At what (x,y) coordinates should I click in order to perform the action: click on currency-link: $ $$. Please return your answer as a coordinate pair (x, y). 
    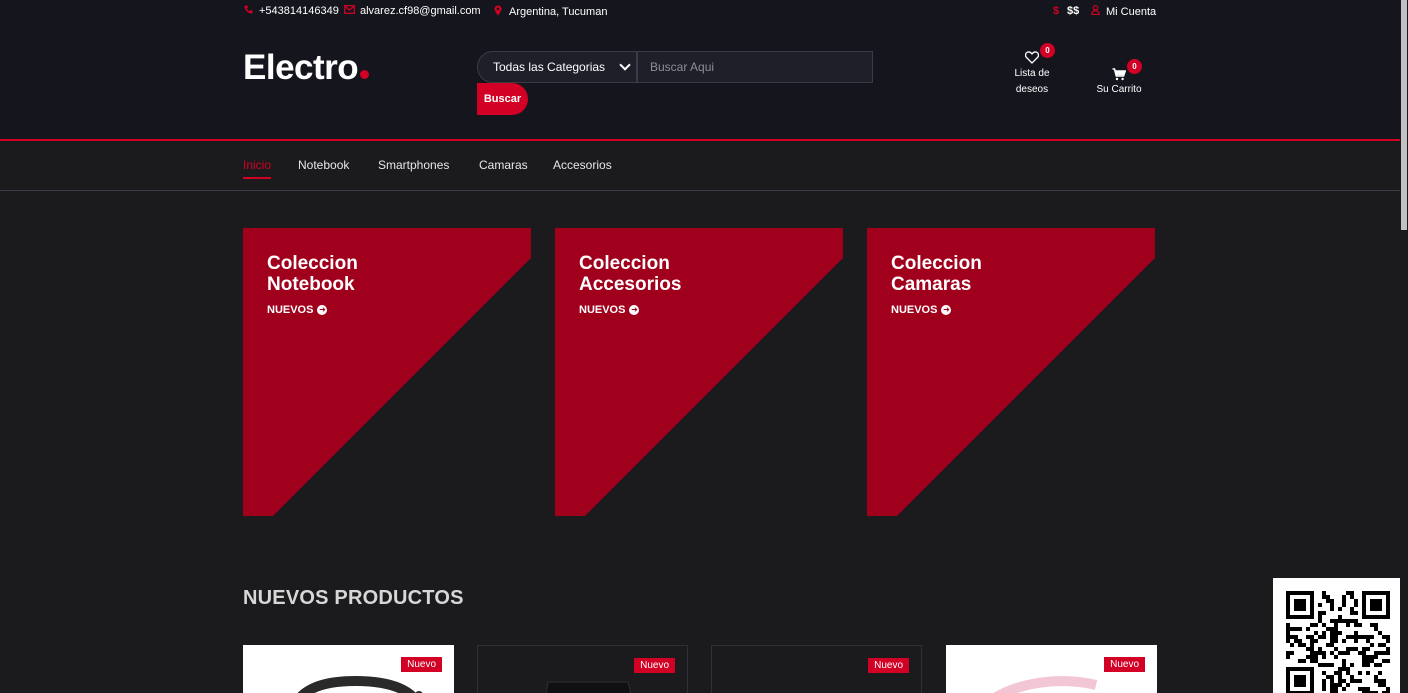
    Looking at the image, I should click on (1065, 11).